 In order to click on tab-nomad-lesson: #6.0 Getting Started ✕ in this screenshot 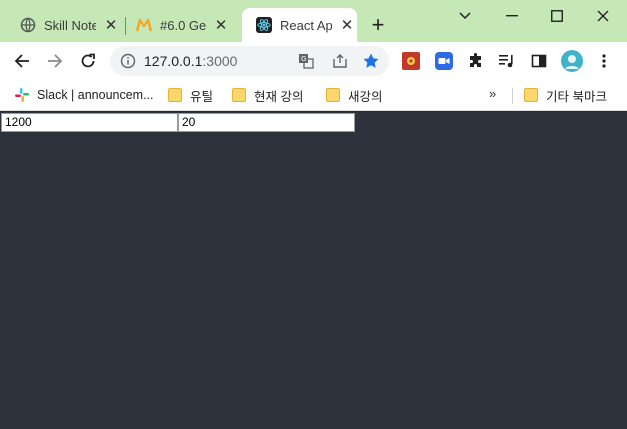, I will do `click(180, 25)`.